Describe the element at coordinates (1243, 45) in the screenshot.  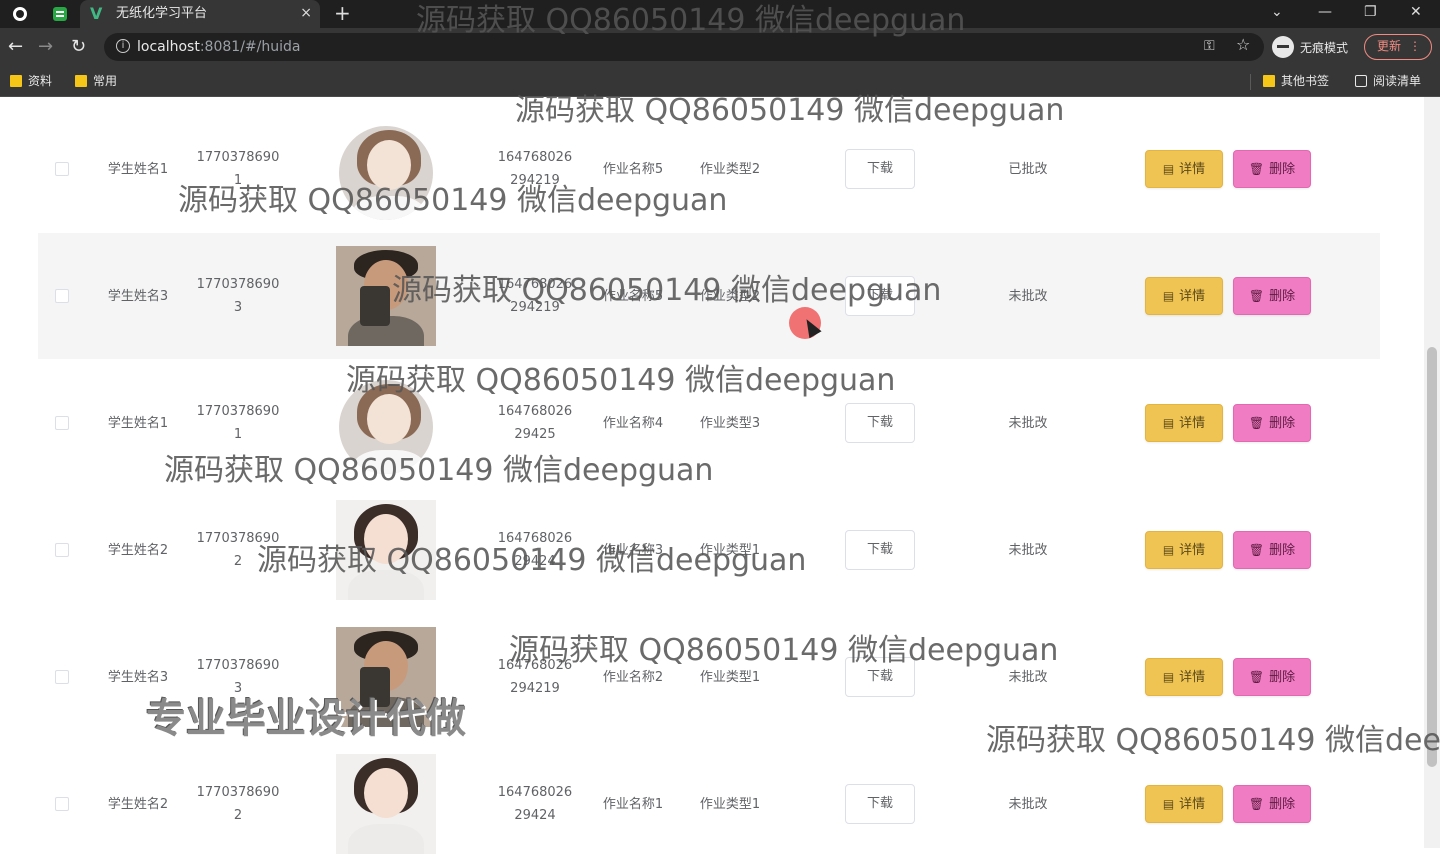
I see `bookmark-star-icon: ☆` at that location.